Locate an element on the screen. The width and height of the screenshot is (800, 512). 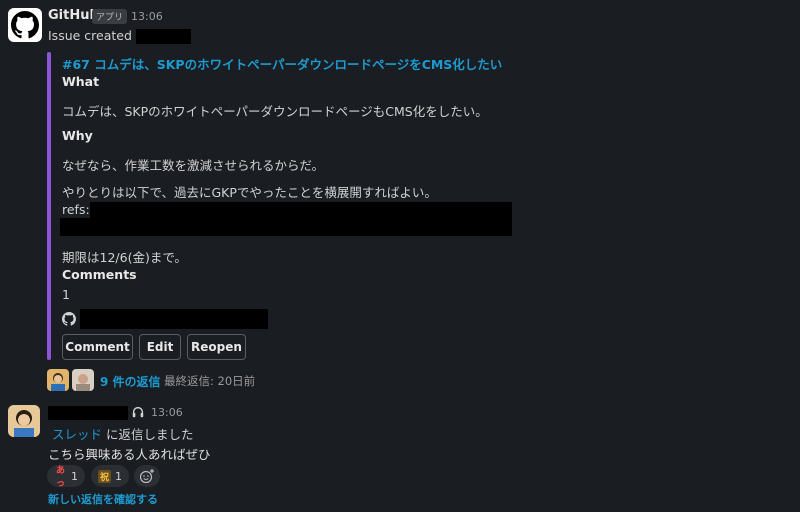
why-heading: Why is located at coordinates (77, 135).